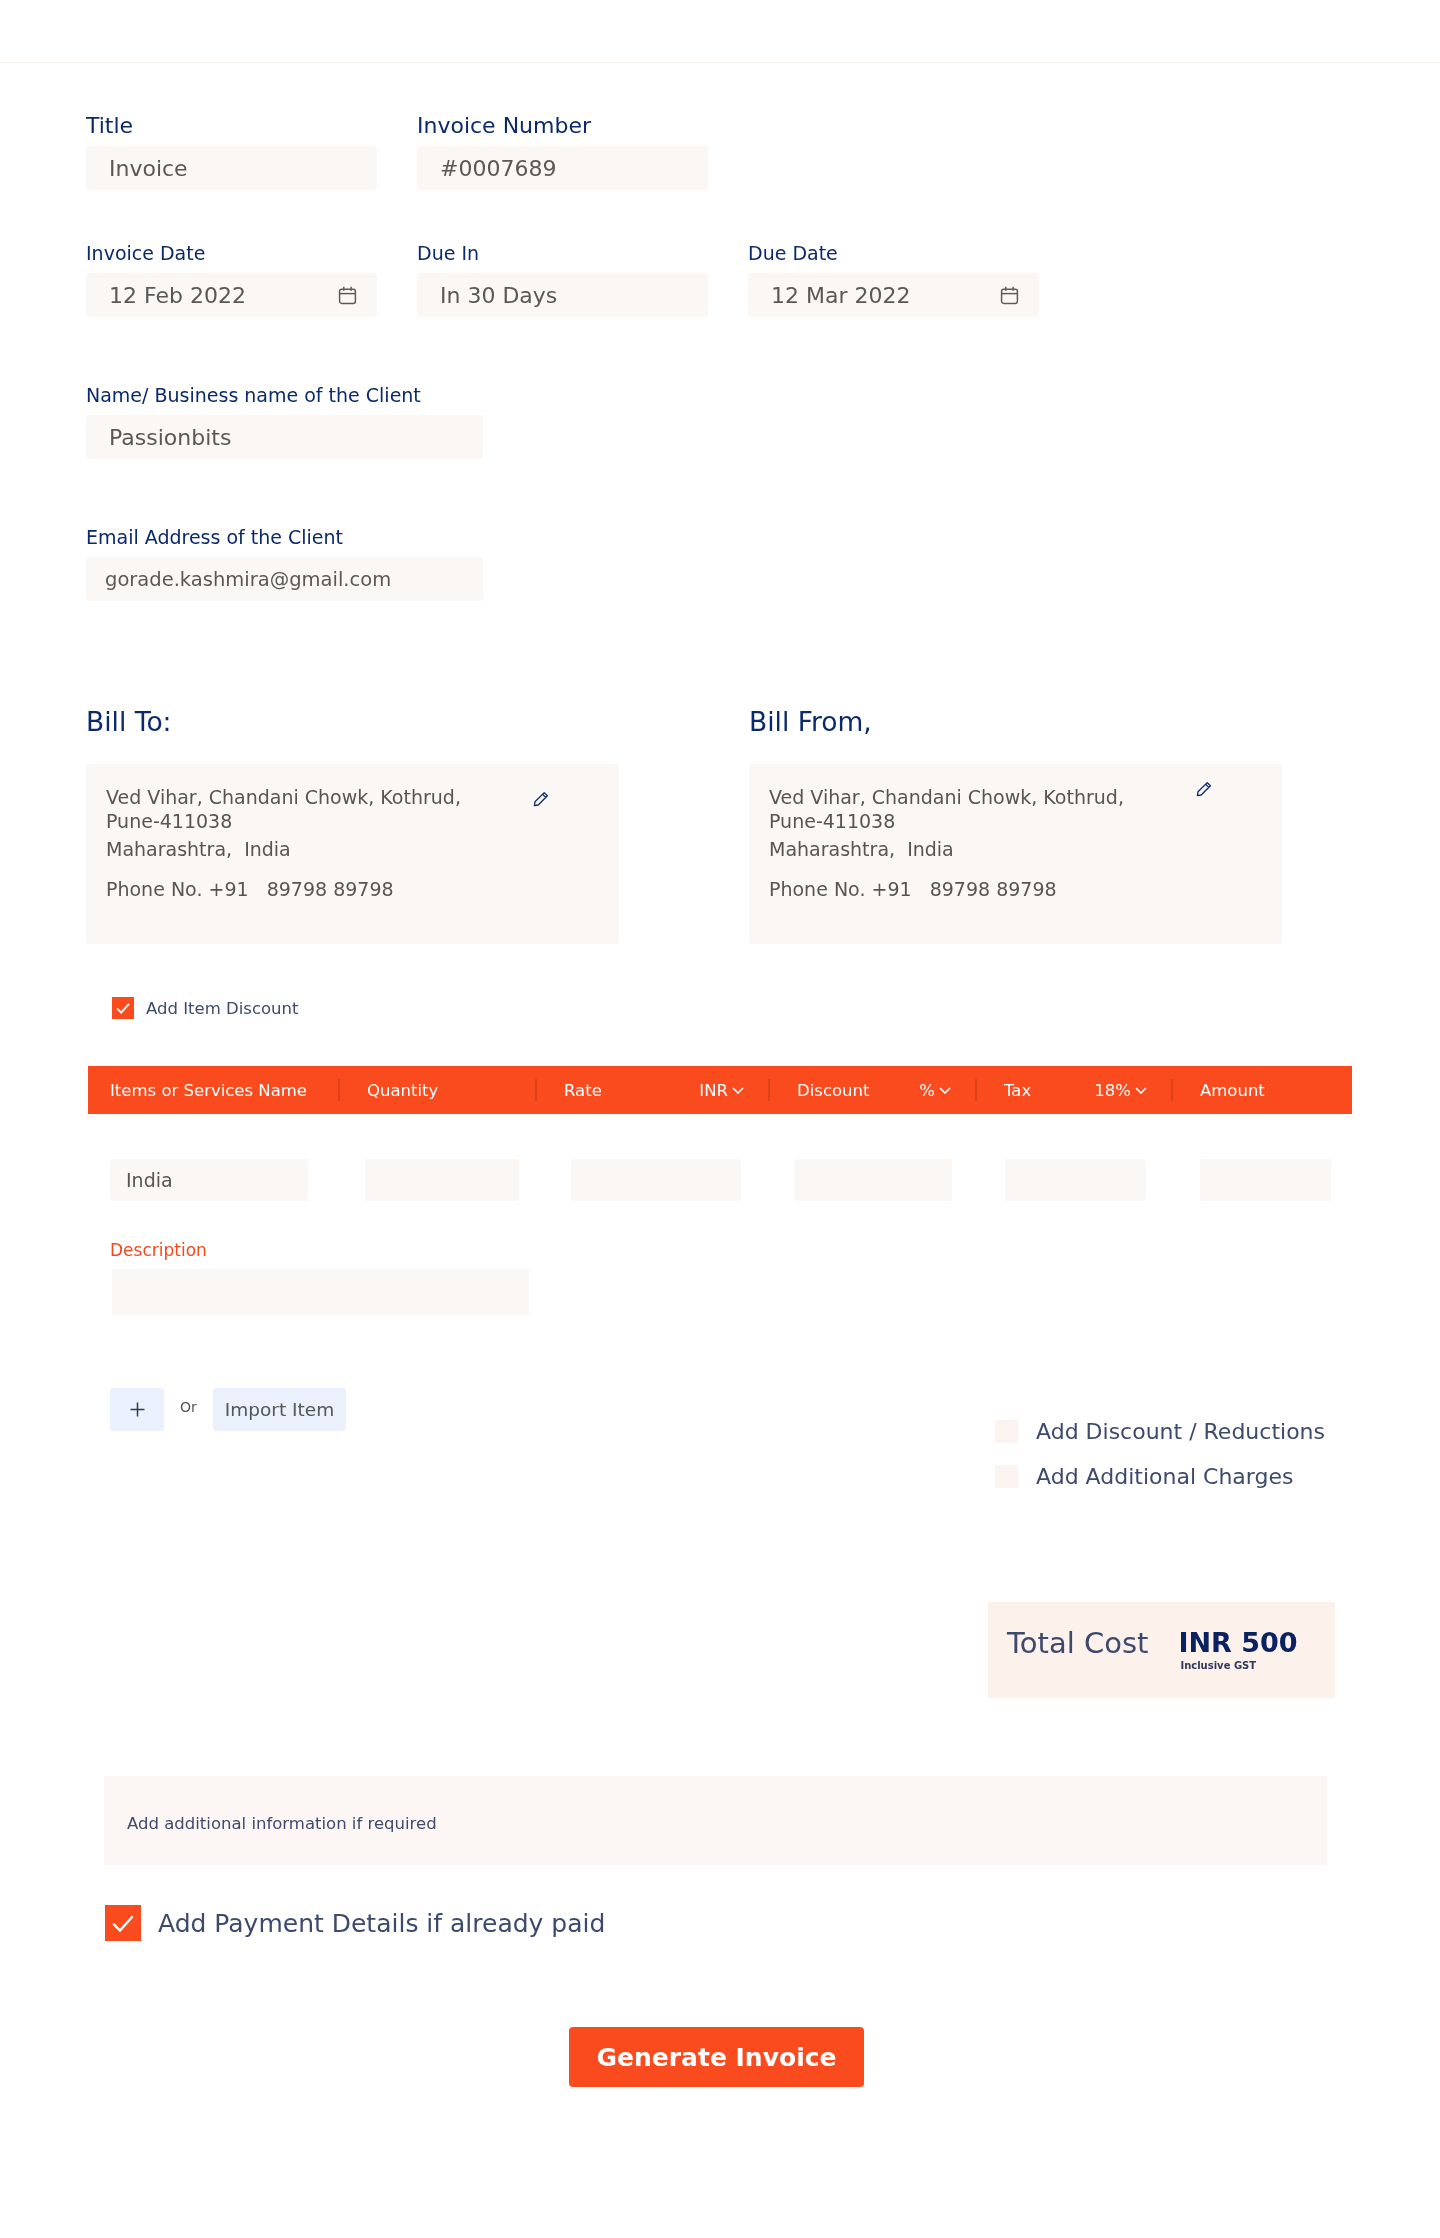  What do you see at coordinates (1165, 1476) in the screenshot?
I see `checkbox-label: Add Additional Charges` at bounding box center [1165, 1476].